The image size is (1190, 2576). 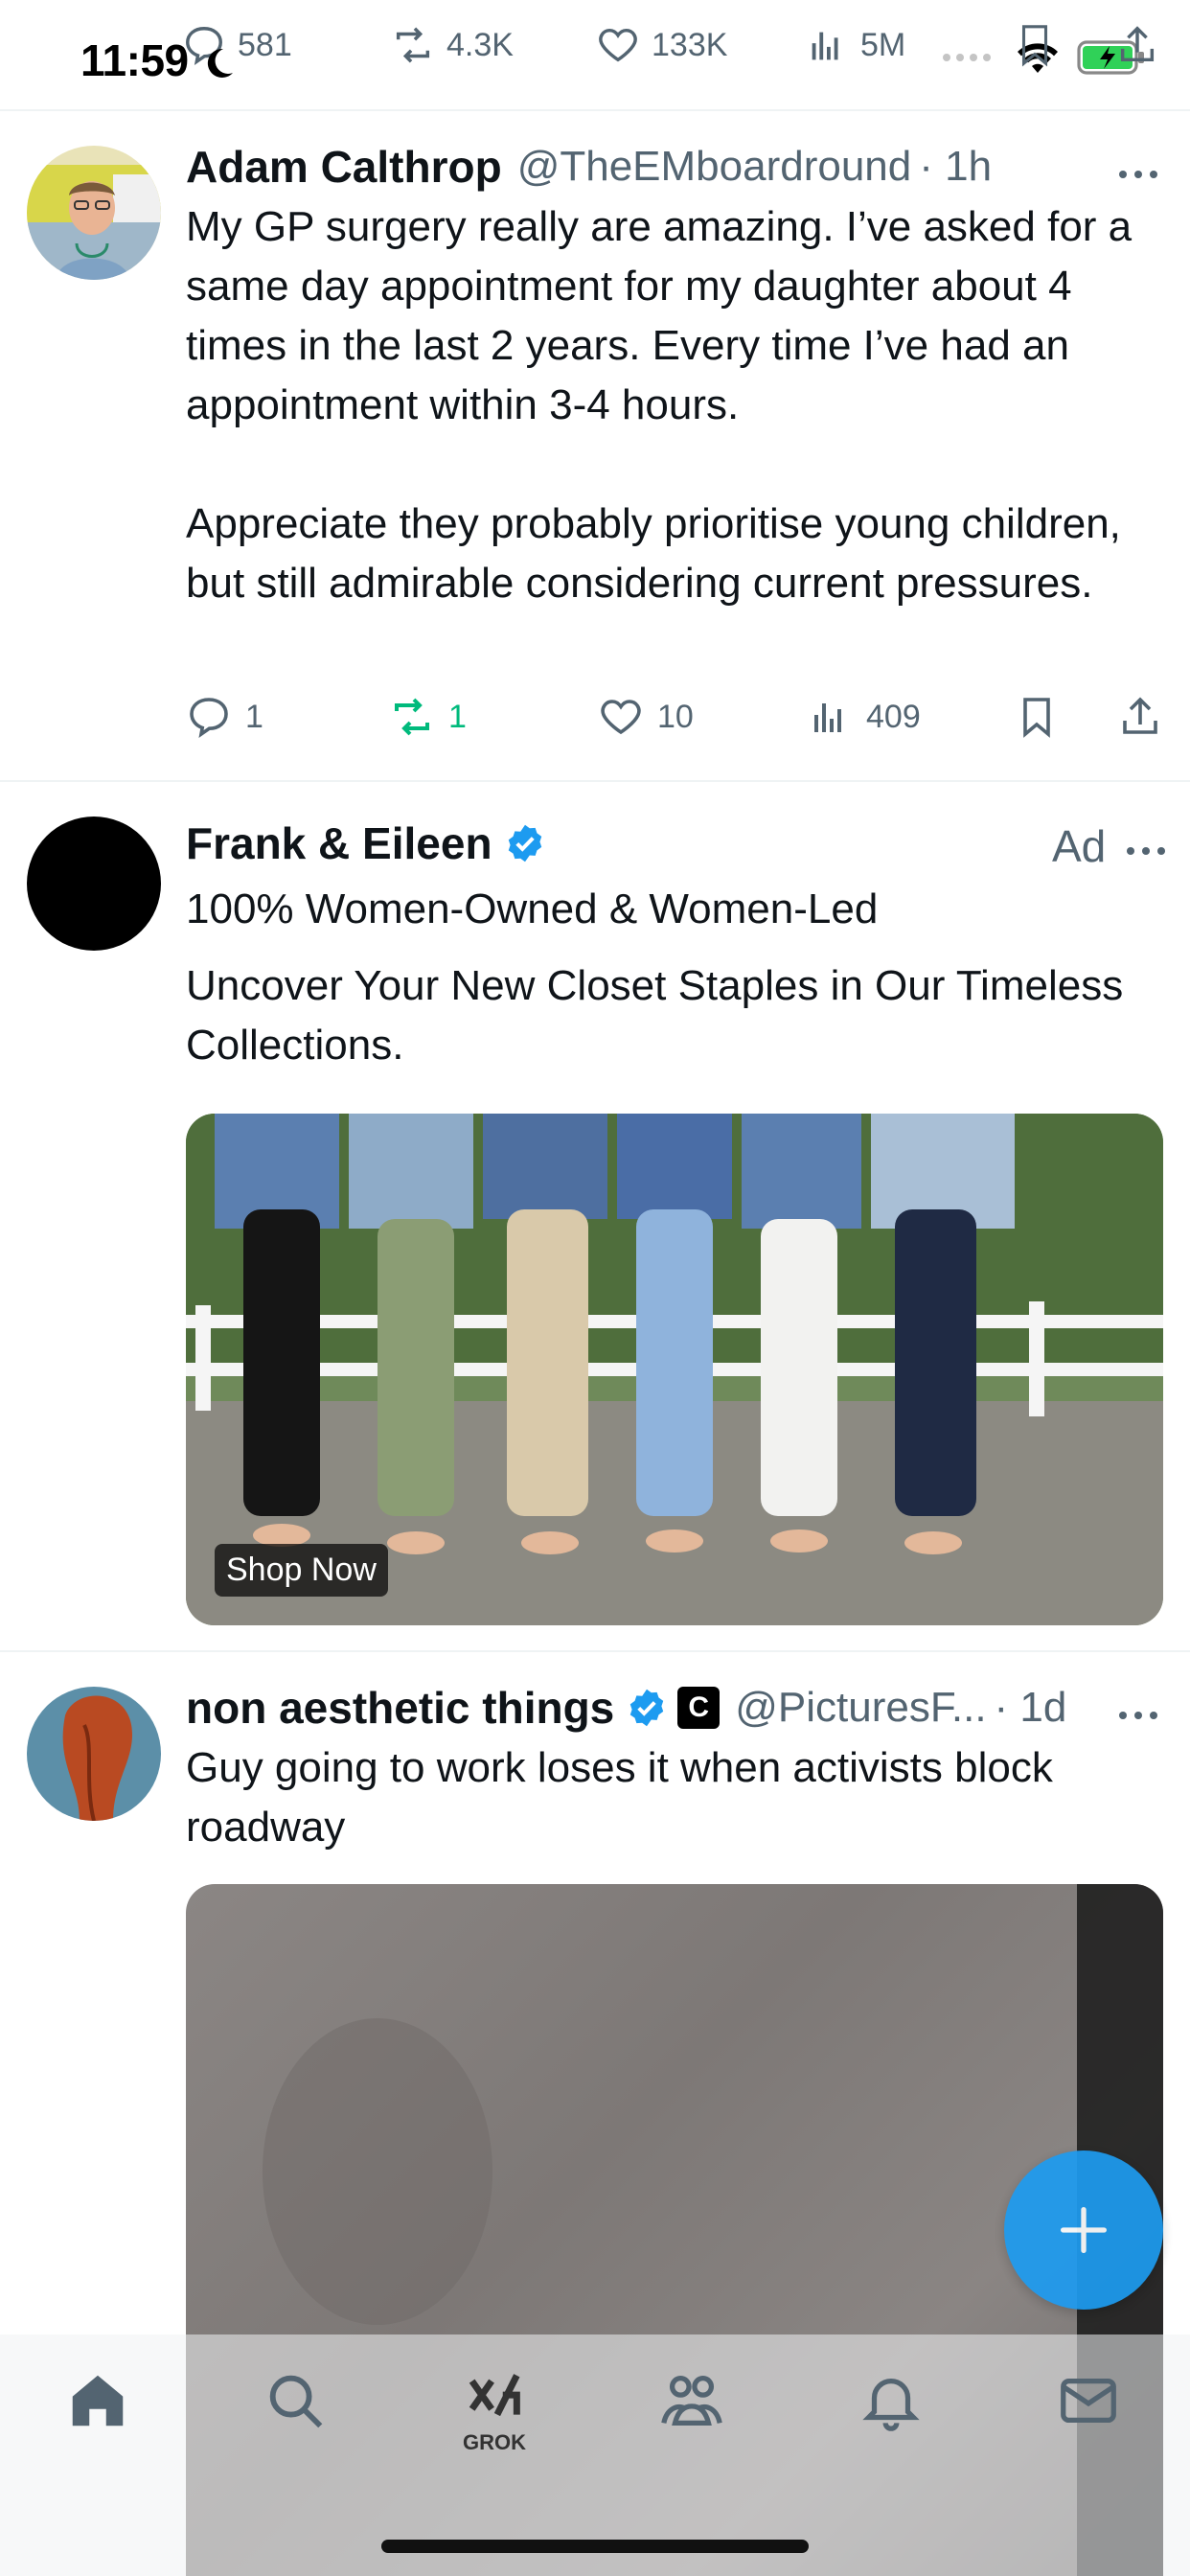 I want to click on affiliate-badge: C, so click(x=699, y=1708).